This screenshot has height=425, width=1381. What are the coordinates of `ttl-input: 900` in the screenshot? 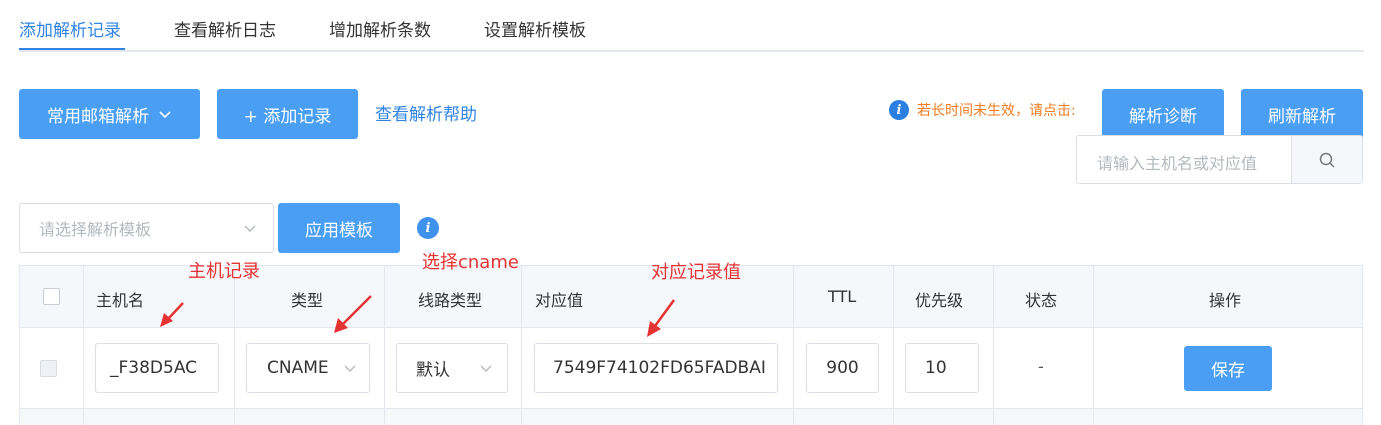 It's located at (842, 368).